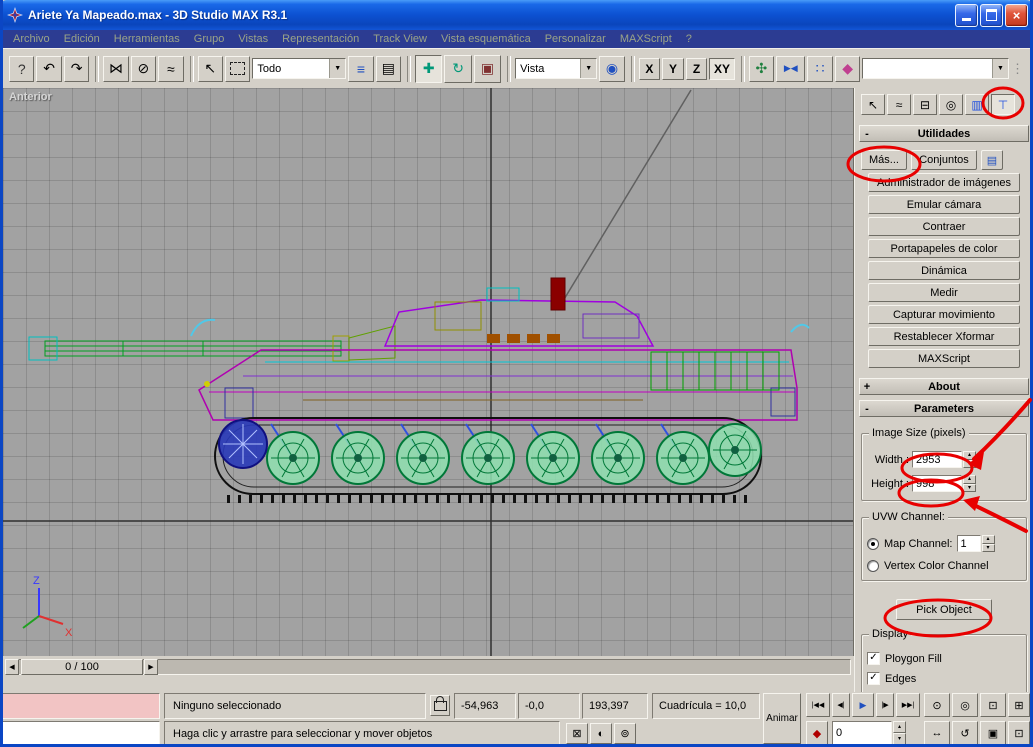 This screenshot has height=747, width=1033. What do you see at coordinates (925, 104) in the screenshot?
I see `tab-hierarchy: ⊟` at bounding box center [925, 104].